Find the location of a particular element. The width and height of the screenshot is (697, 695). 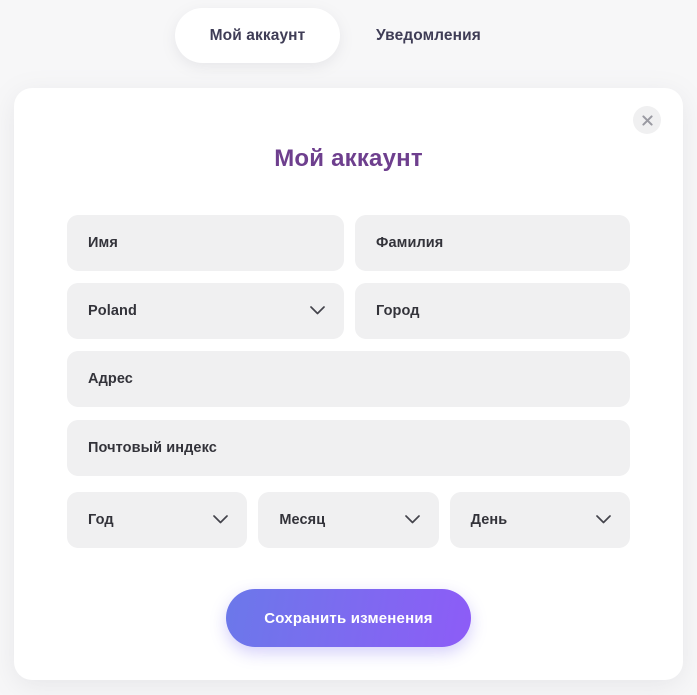

tab-notifications-label: Уведомления is located at coordinates (428, 35).